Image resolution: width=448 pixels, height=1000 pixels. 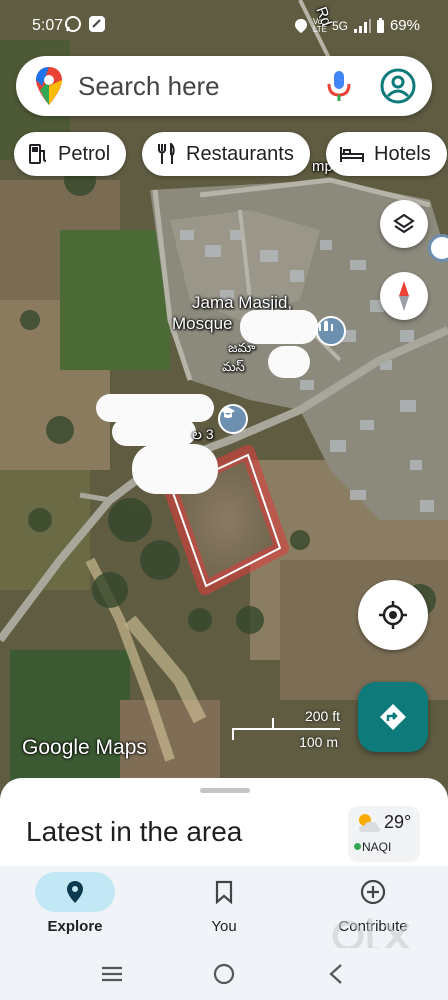 What do you see at coordinates (336, 974) in the screenshot?
I see `back-icon` at bounding box center [336, 974].